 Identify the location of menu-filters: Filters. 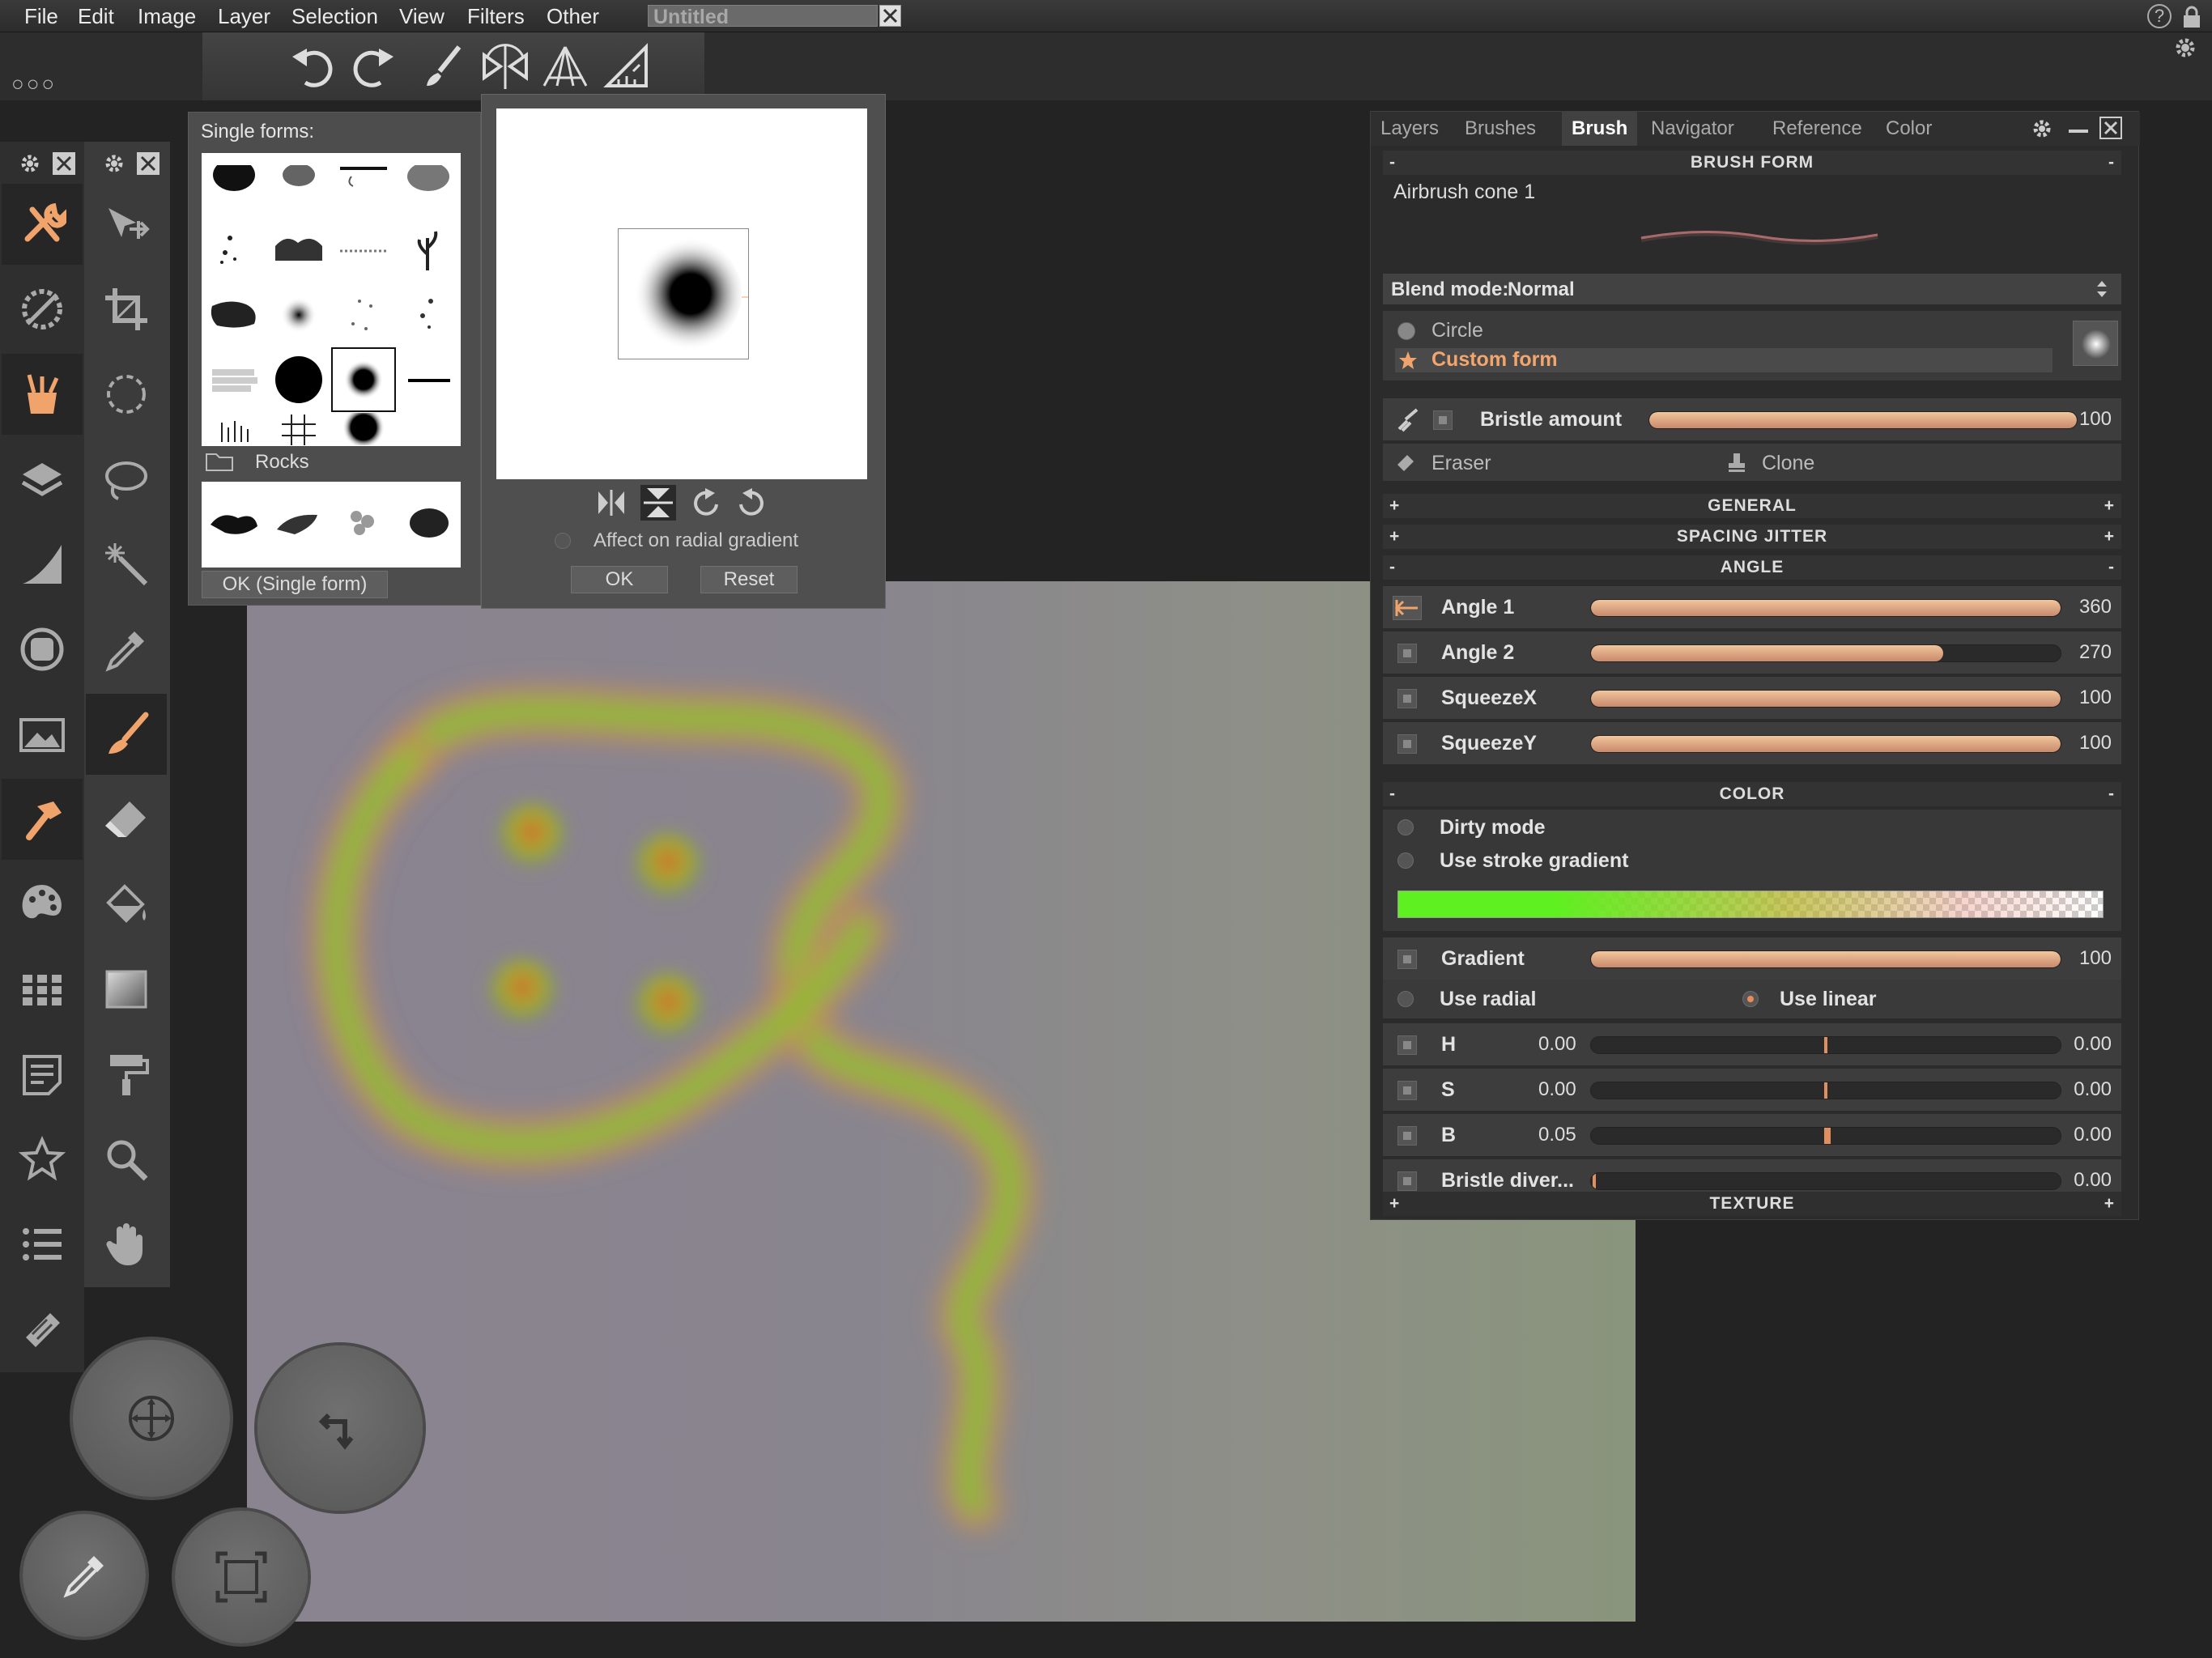
(496, 16).